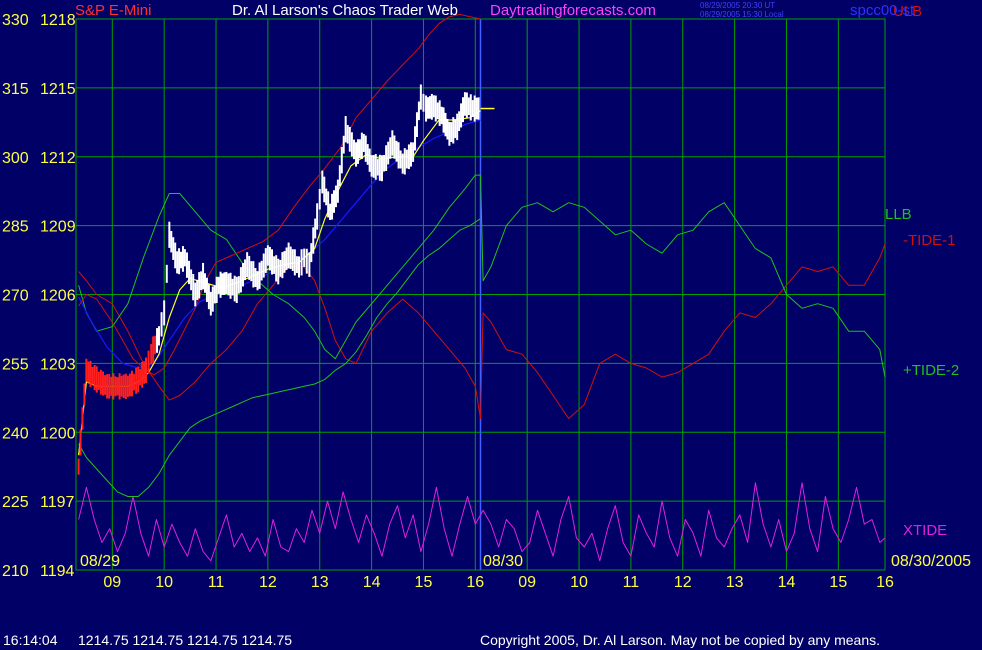 Image resolution: width=982 pixels, height=650 pixels. Describe the element at coordinates (15, 502) in the screenshot. I see `left-axis-label: 225` at that location.